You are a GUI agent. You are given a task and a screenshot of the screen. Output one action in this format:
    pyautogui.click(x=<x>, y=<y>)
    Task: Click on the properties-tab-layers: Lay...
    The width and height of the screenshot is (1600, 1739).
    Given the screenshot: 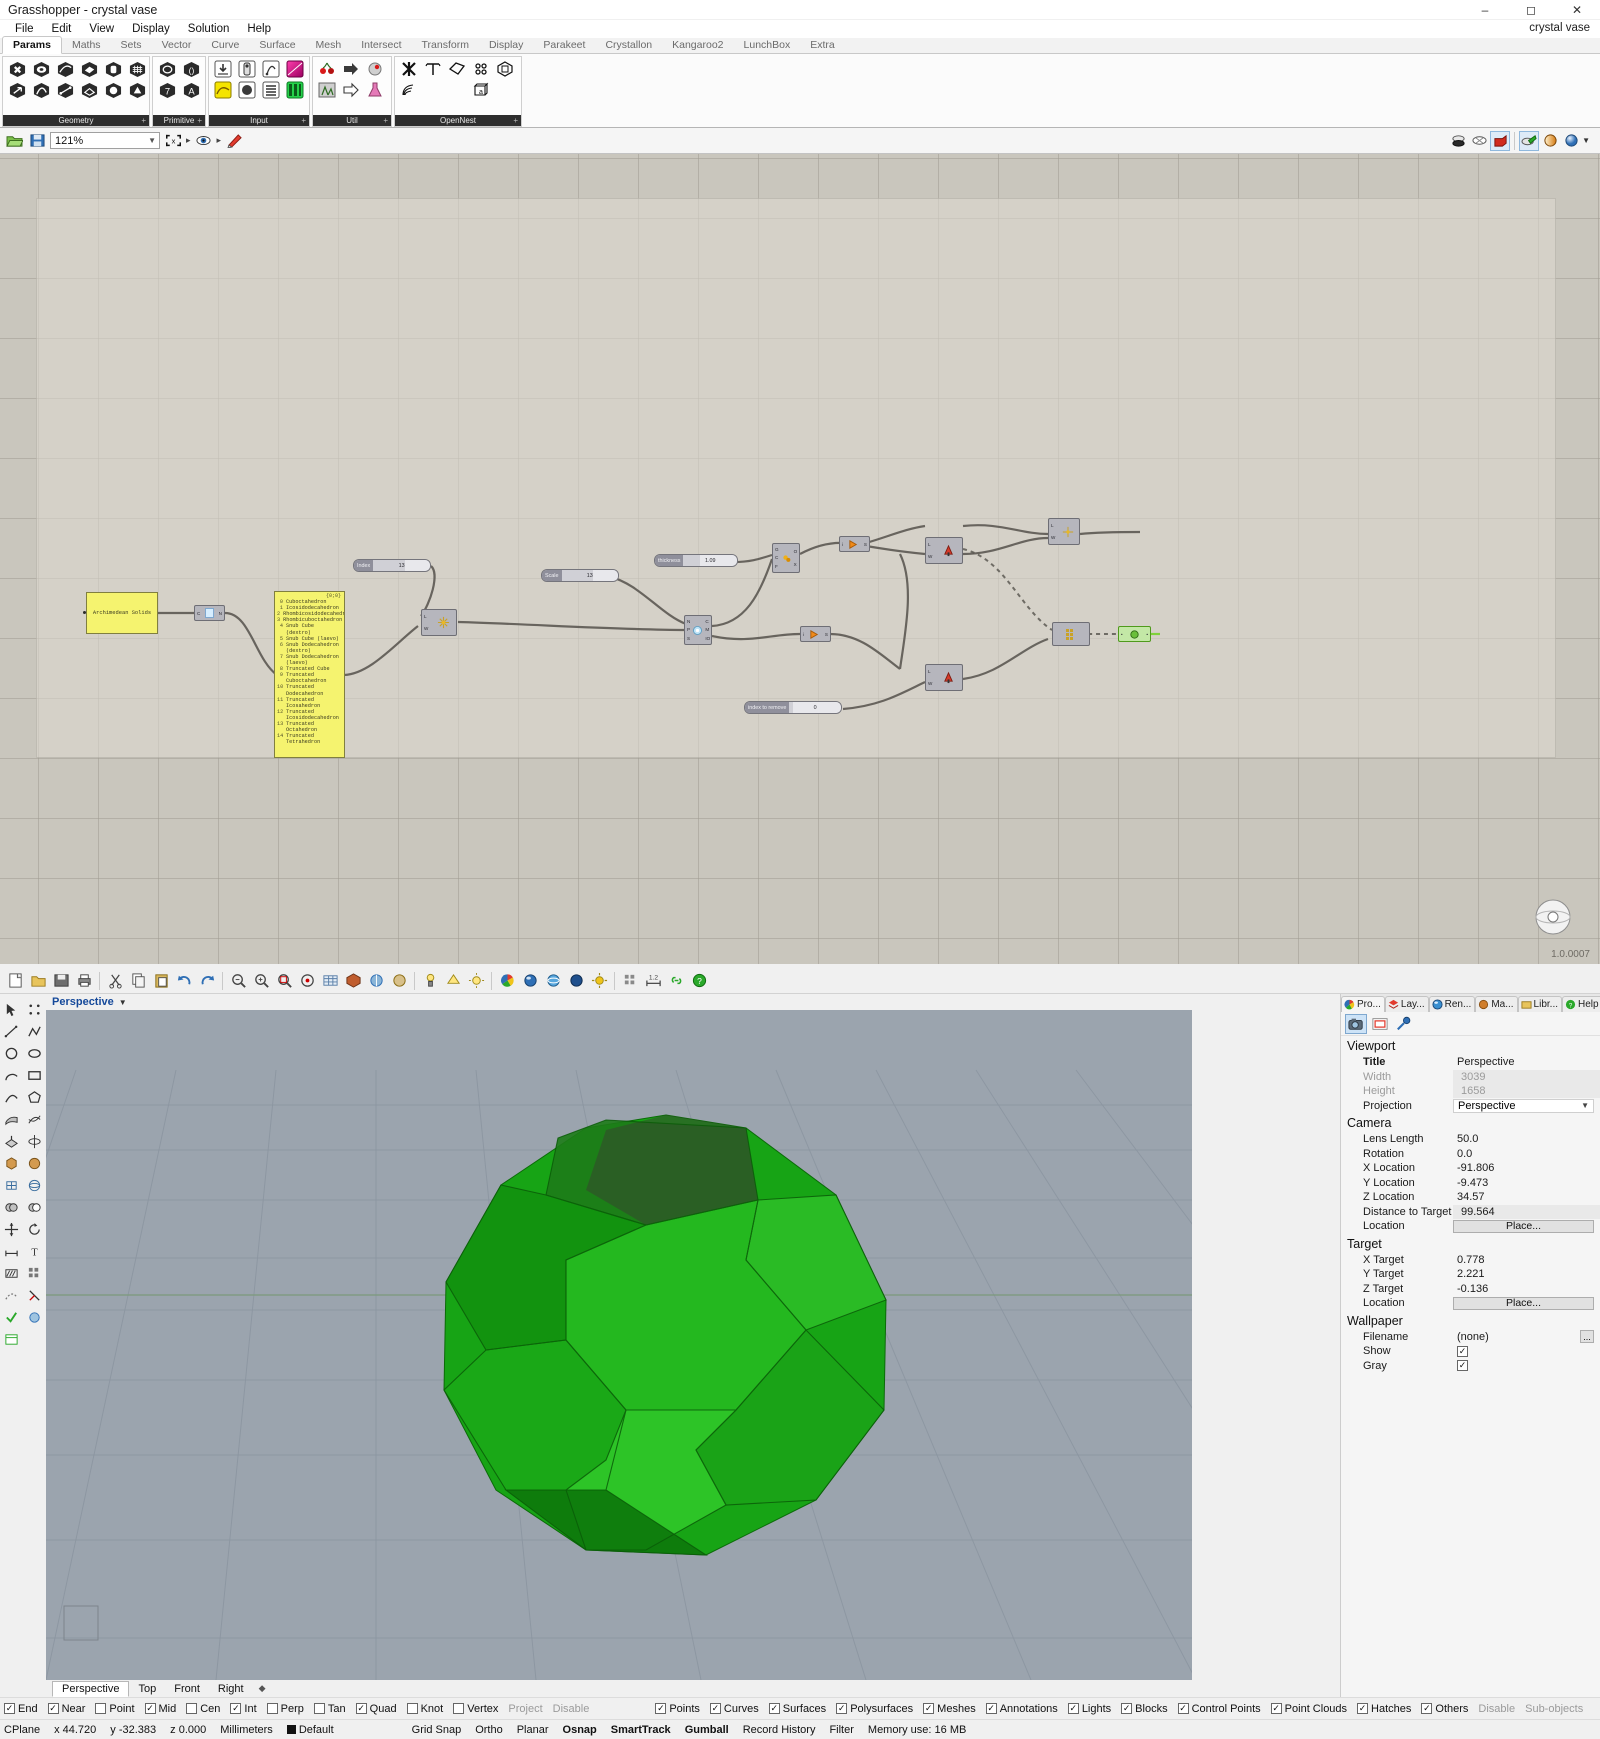 What is the action you would take?
    pyautogui.click(x=1406, y=1004)
    